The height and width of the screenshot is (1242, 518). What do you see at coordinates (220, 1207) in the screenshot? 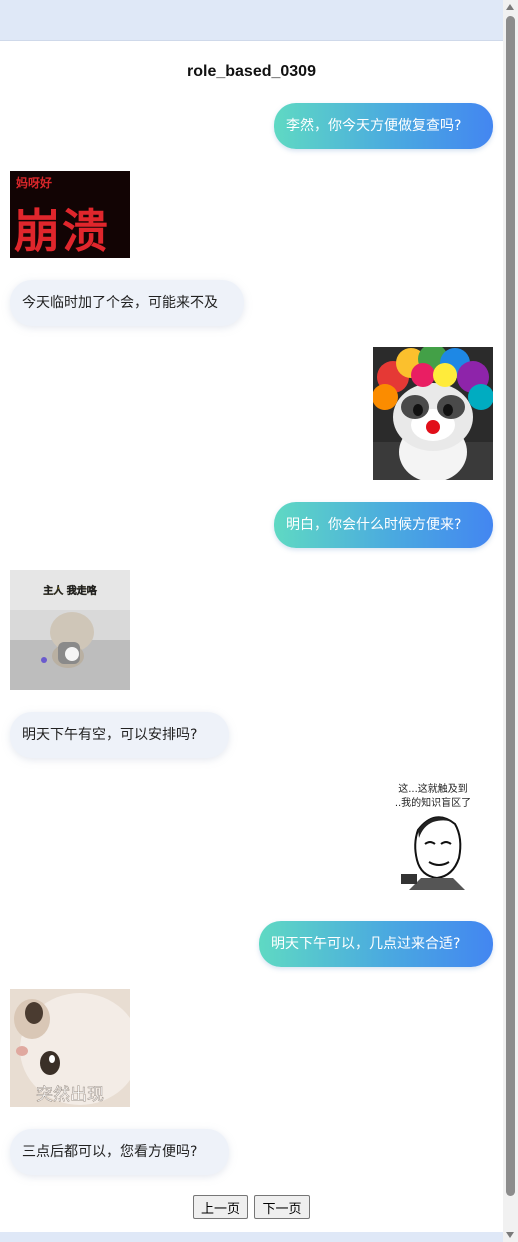
I see `prev-page-button: 上一页` at bounding box center [220, 1207].